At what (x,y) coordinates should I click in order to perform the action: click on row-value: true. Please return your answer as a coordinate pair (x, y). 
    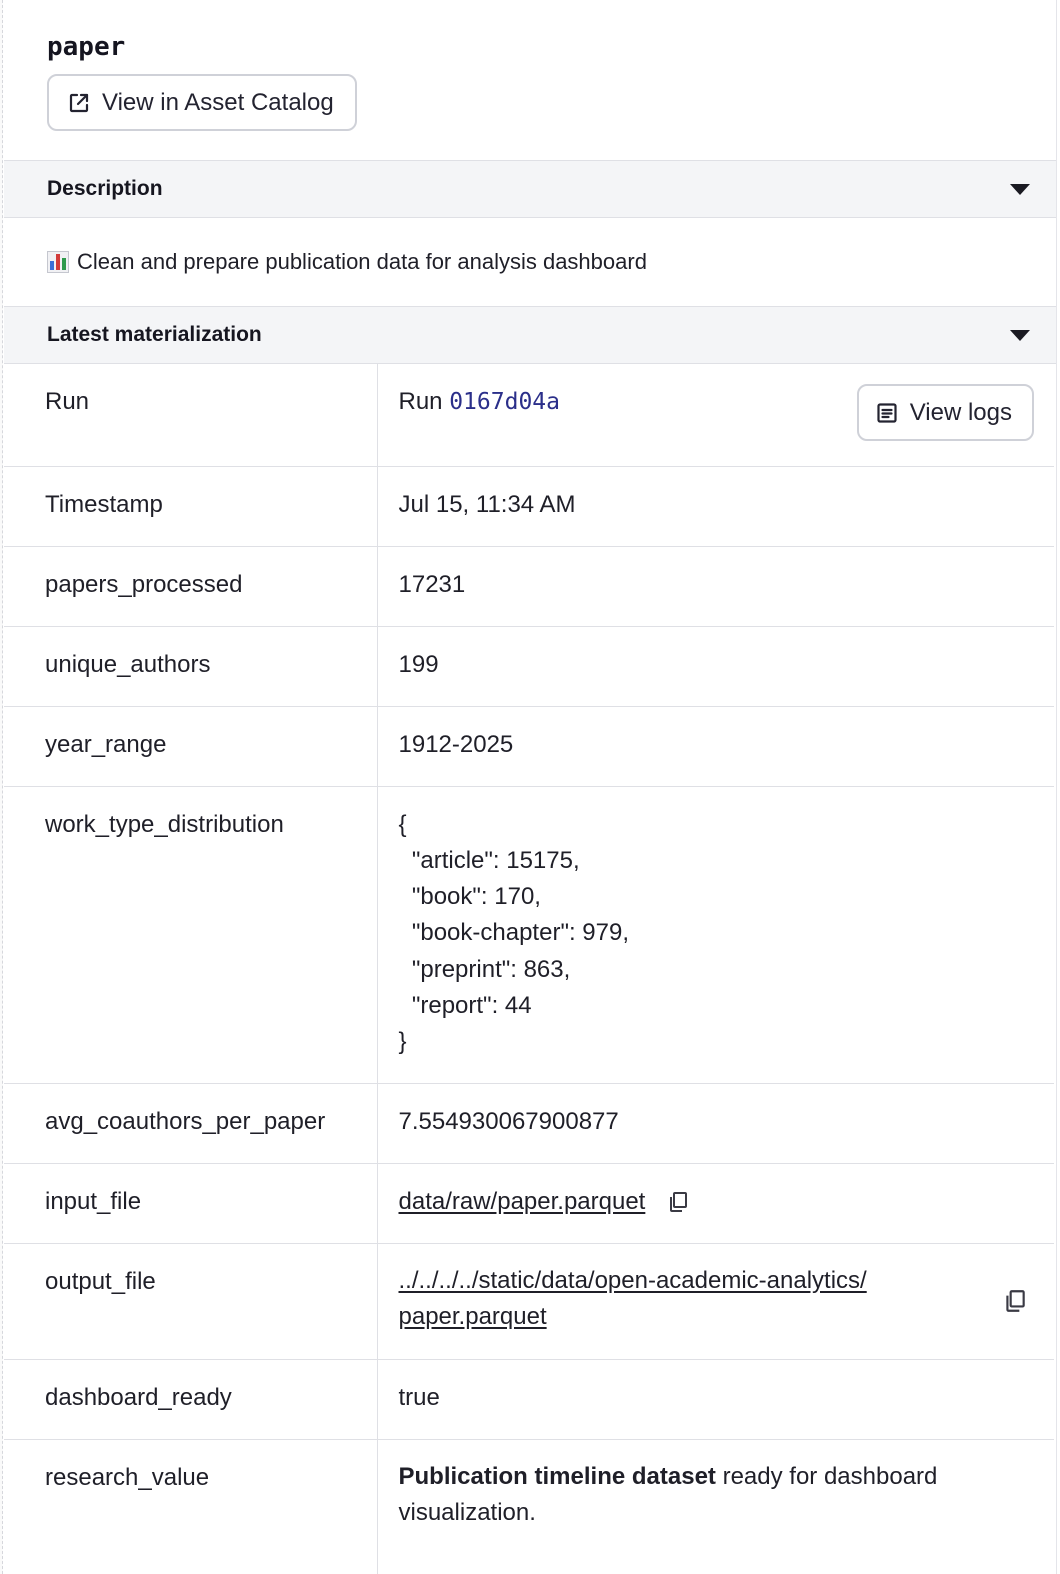
    Looking at the image, I should click on (715, 1399).